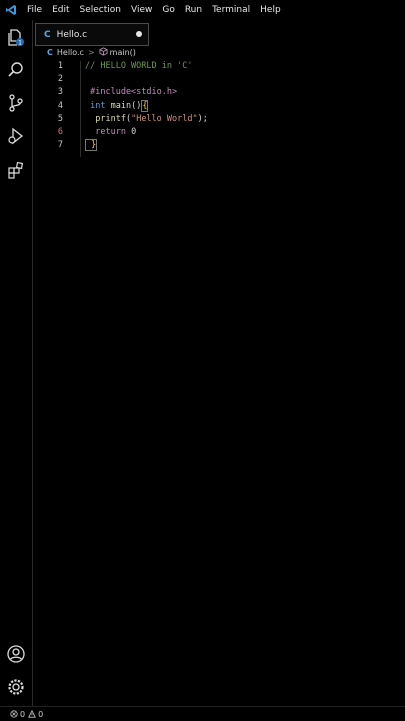  I want to click on code-token: #include<stdio.h>, so click(131, 92).